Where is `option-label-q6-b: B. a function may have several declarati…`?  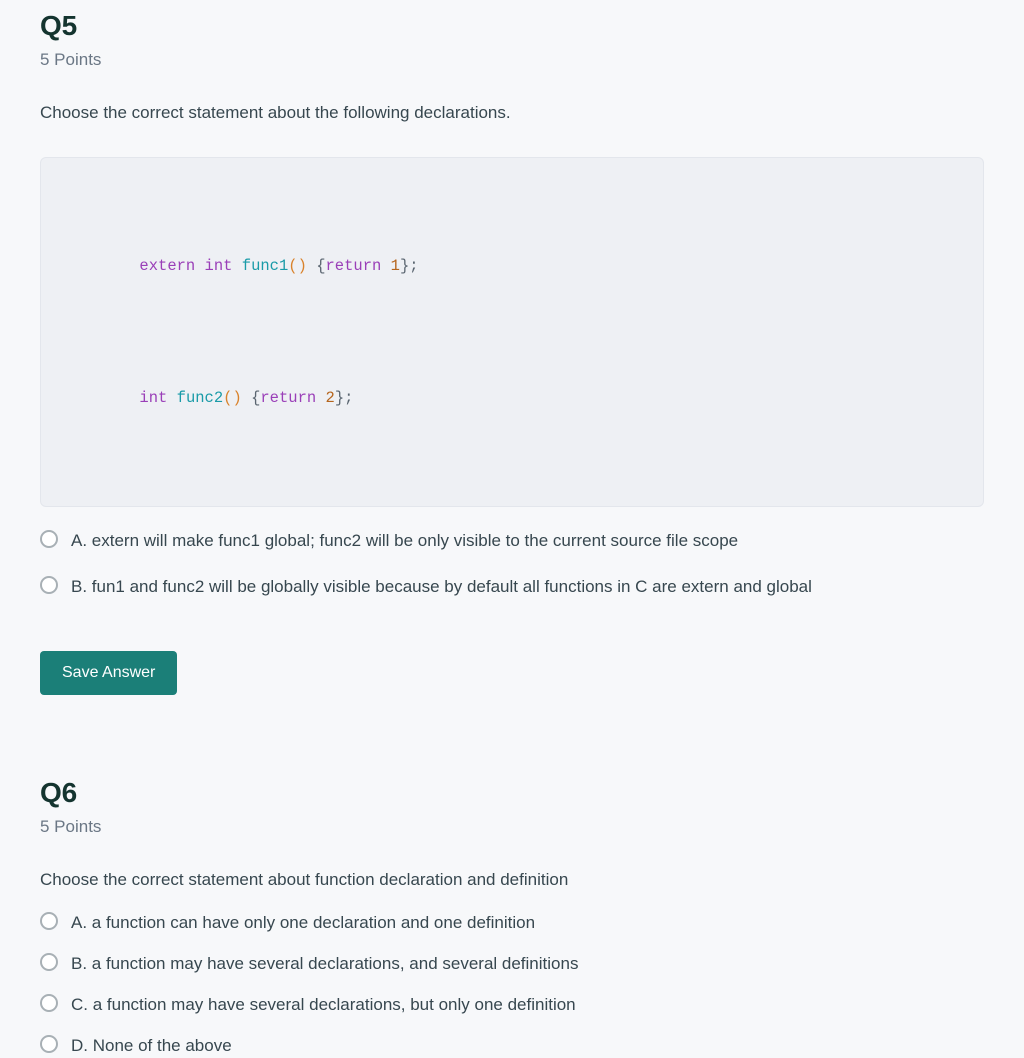 option-label-q6-b: B. a function may have several declarati… is located at coordinates (325, 963).